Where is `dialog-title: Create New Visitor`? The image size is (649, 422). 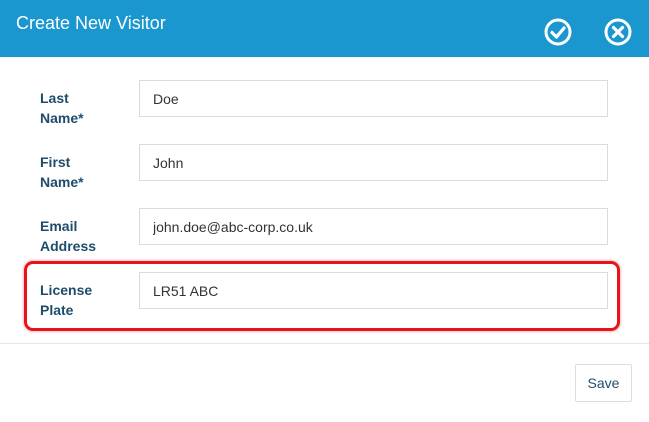
dialog-title: Create New Visitor is located at coordinates (91, 23).